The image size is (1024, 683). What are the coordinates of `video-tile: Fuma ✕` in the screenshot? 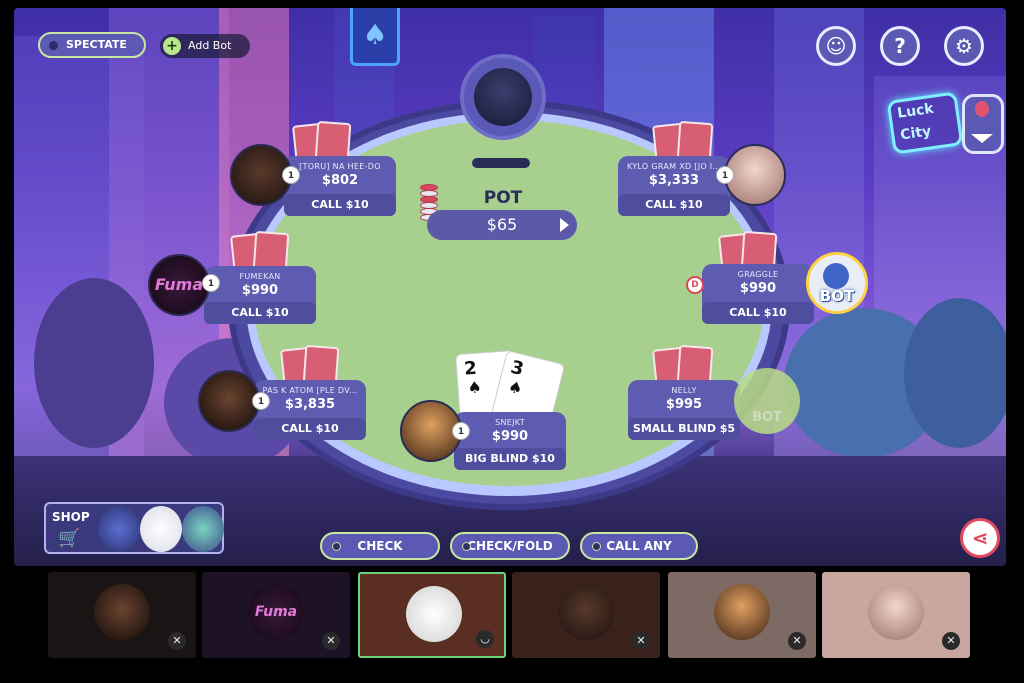 It's located at (276, 615).